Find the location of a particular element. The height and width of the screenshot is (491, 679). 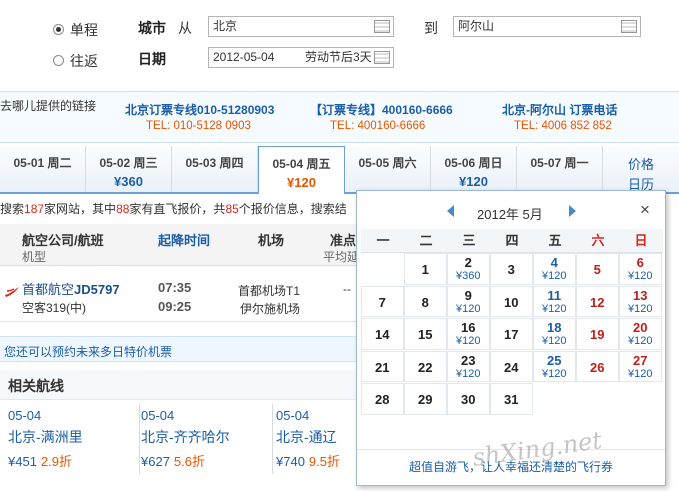

weekday-label: 二 is located at coordinates (426, 241).